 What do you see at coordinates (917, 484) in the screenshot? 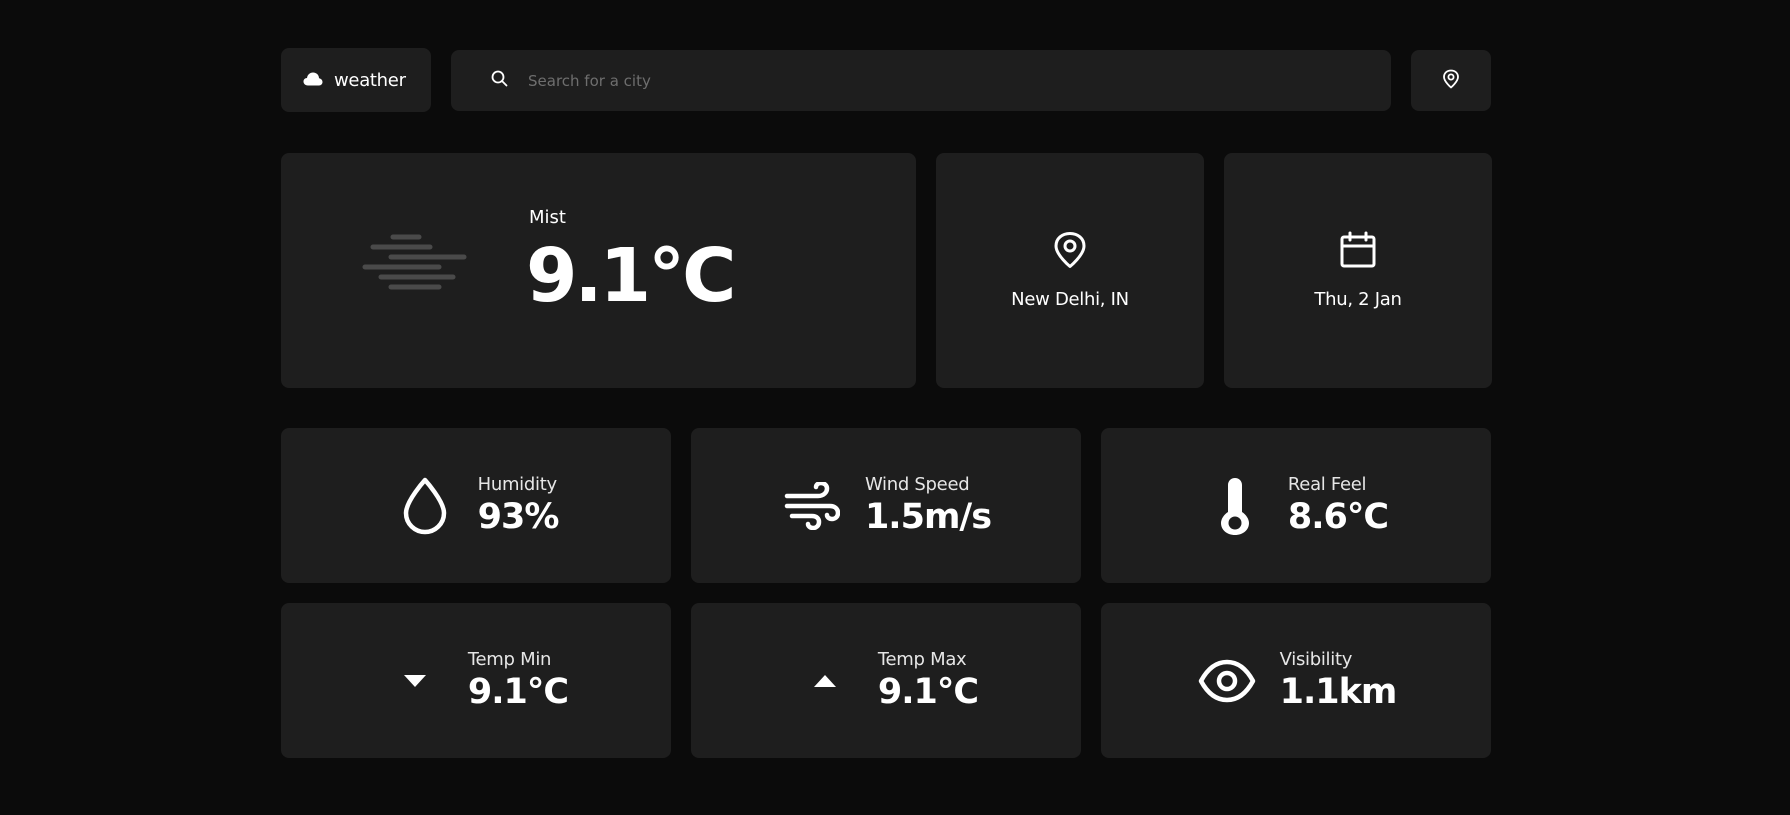
I see `wind-speed-label: Wind Speed` at bounding box center [917, 484].